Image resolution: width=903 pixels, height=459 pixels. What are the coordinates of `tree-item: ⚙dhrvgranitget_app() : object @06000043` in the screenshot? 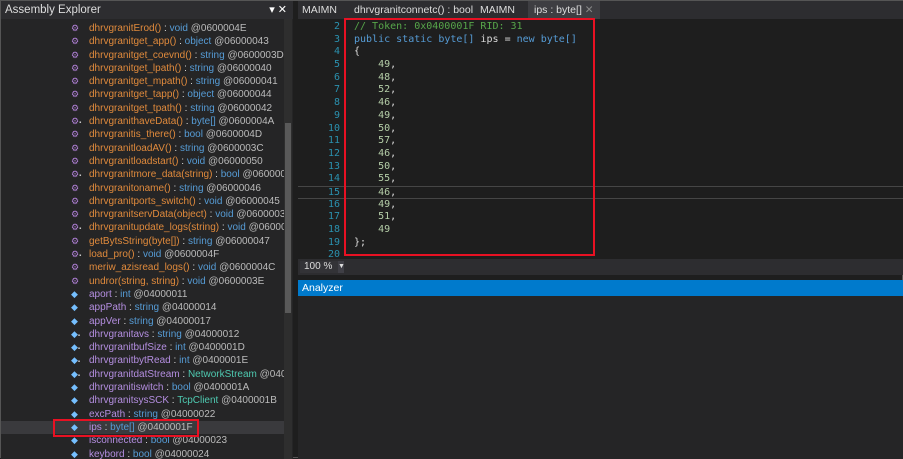 It's located at (142, 41).